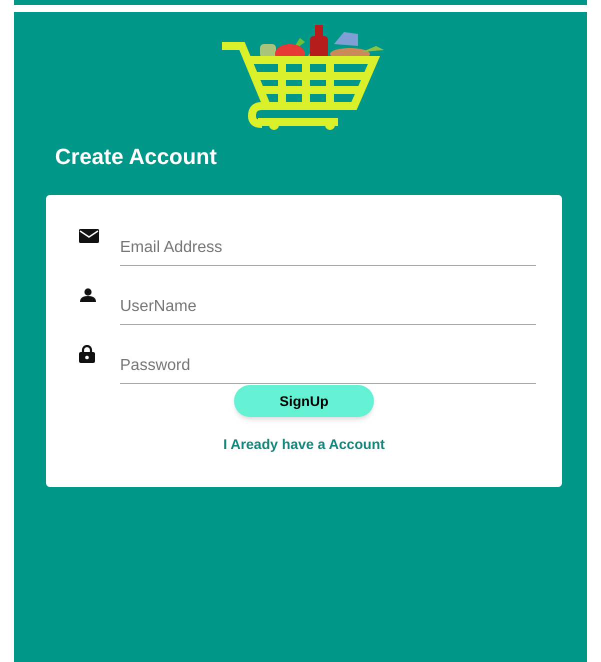  I want to click on lock-icon, so click(87, 353).